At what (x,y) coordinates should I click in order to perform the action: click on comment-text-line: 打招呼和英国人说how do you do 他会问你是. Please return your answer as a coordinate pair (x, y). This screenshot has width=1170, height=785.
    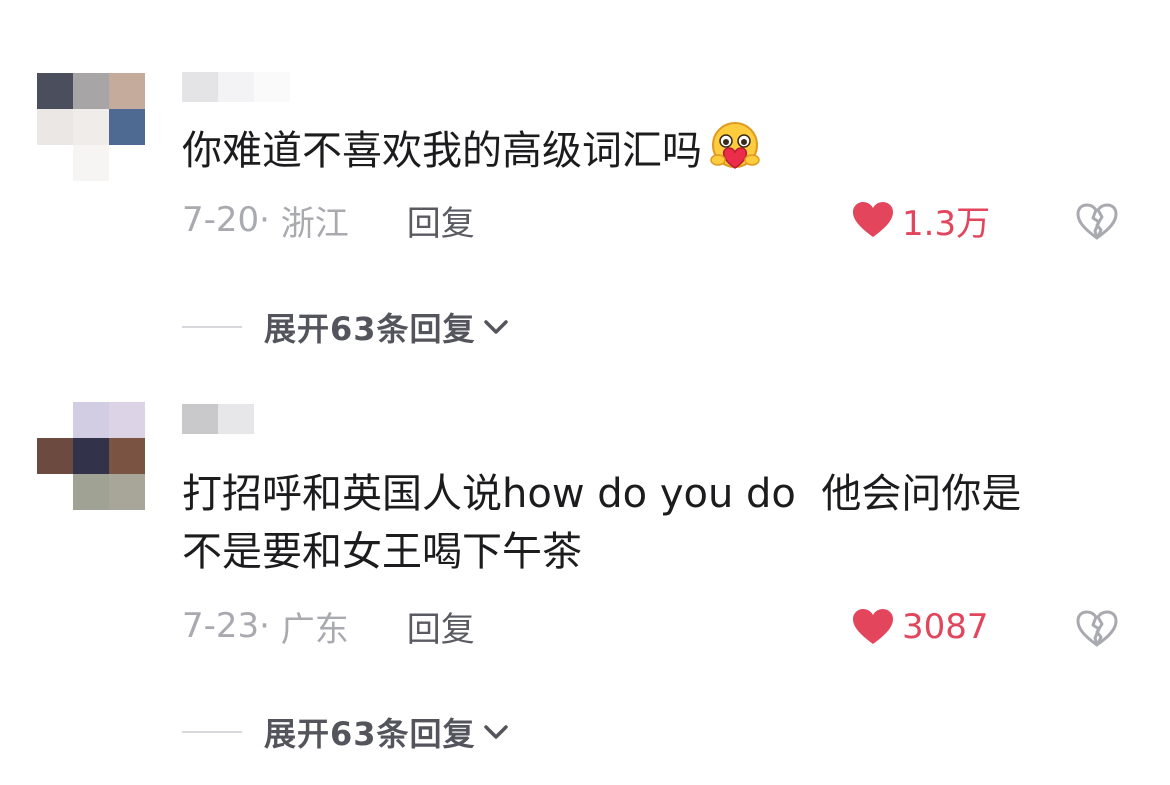
    Looking at the image, I should click on (602, 494).